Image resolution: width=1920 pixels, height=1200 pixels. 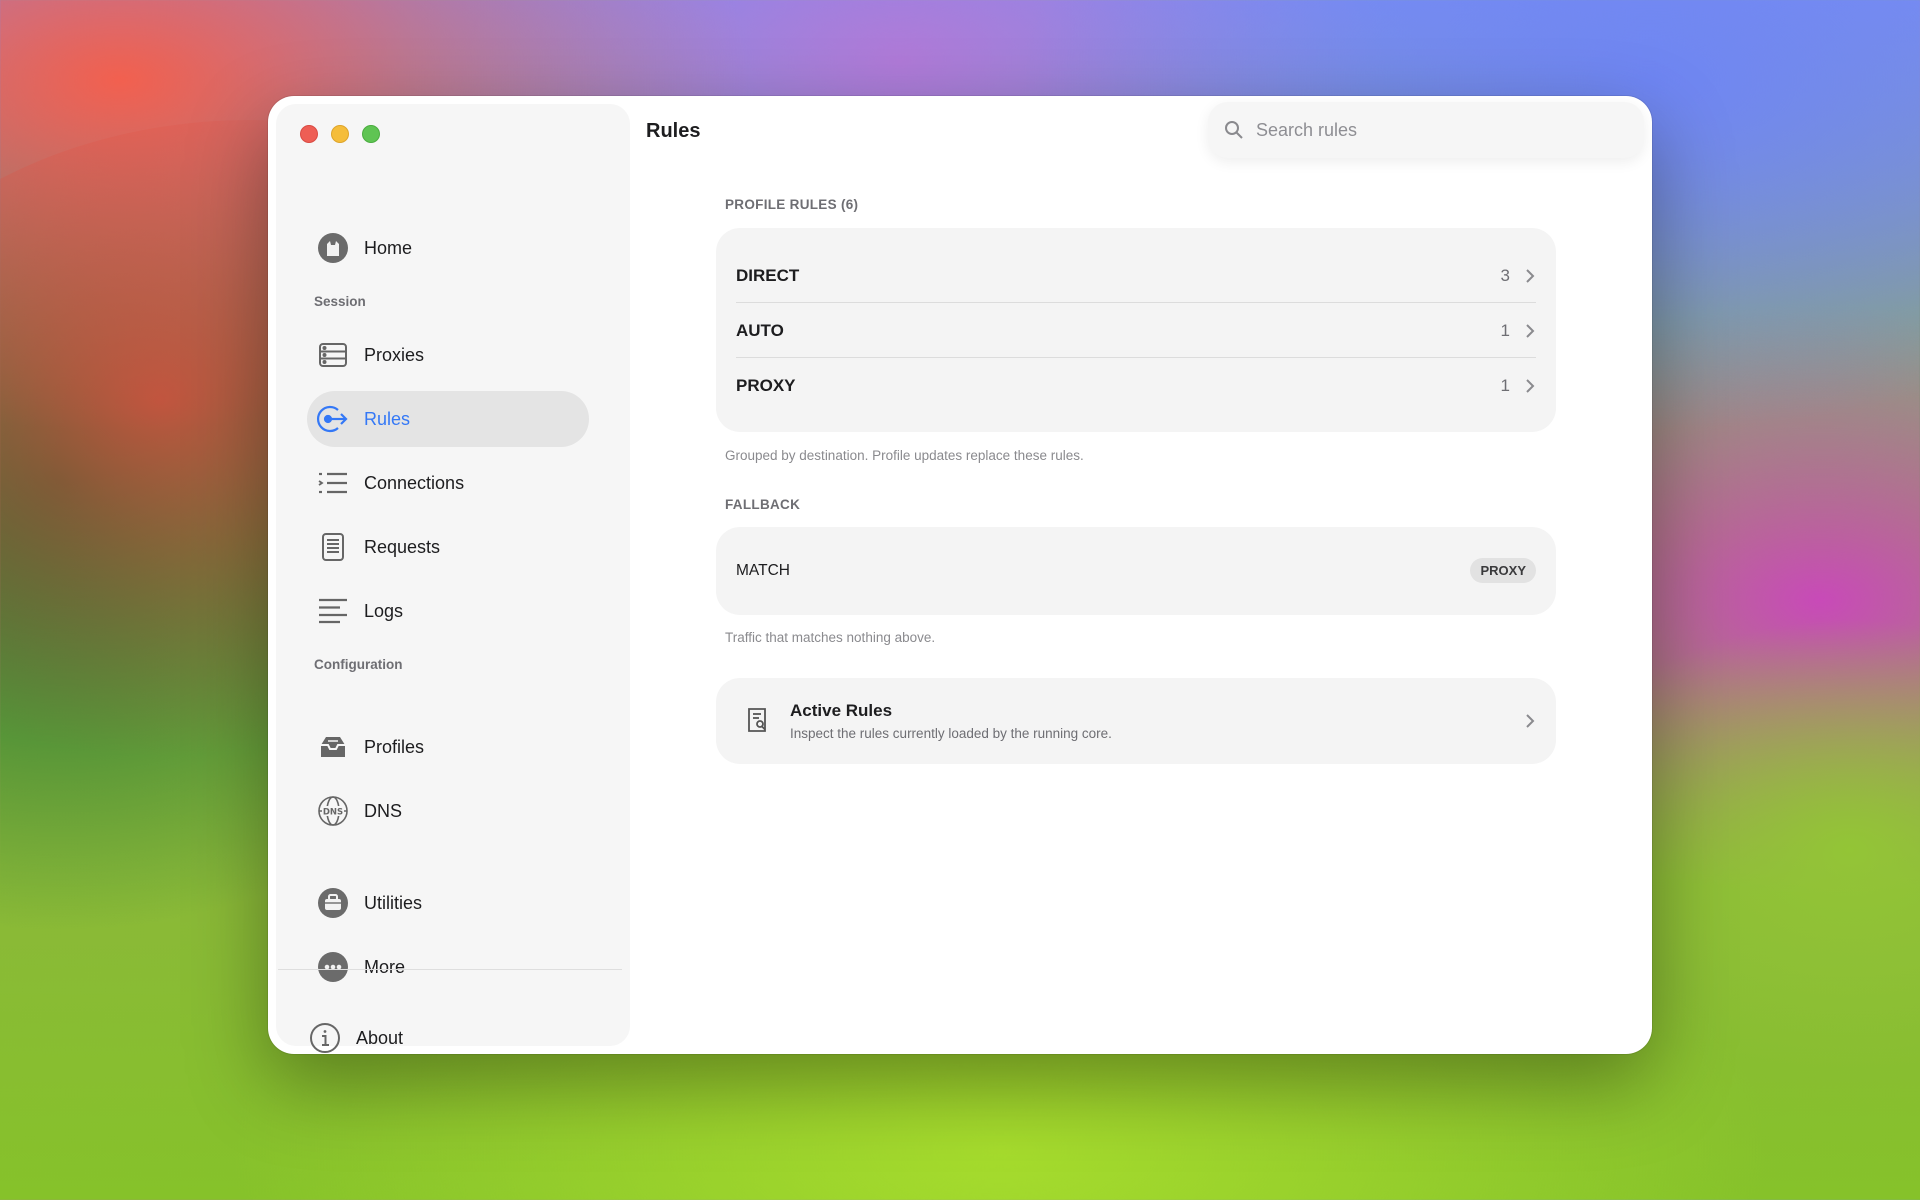 What do you see at coordinates (766, 385) in the screenshot?
I see `rule-name: PROXY` at bounding box center [766, 385].